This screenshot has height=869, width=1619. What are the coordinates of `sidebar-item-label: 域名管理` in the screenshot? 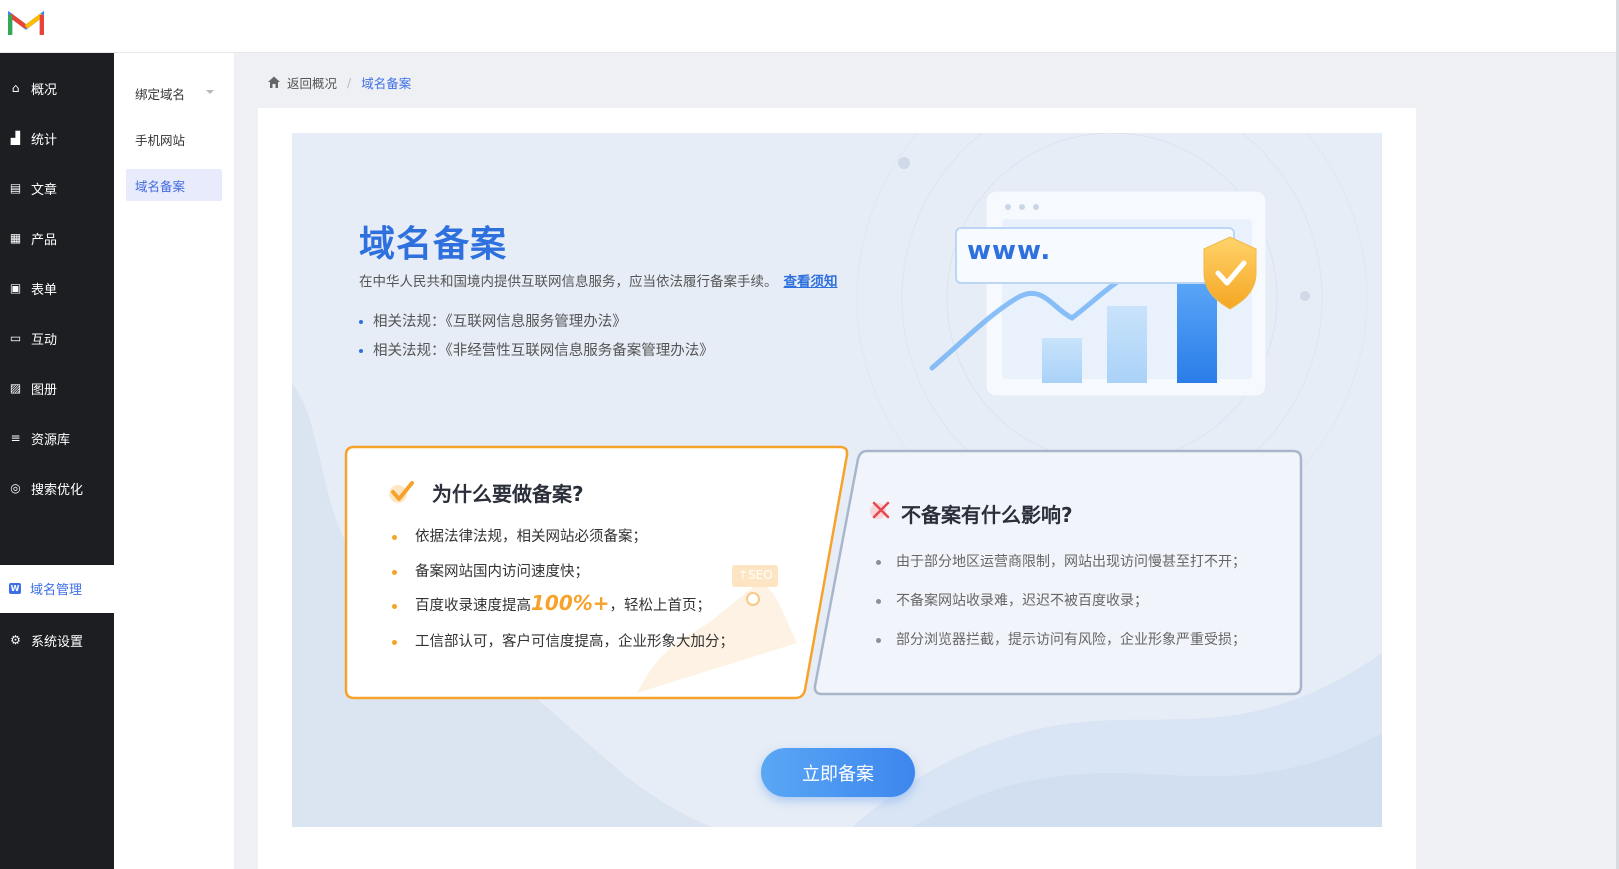 It's located at (56, 590).